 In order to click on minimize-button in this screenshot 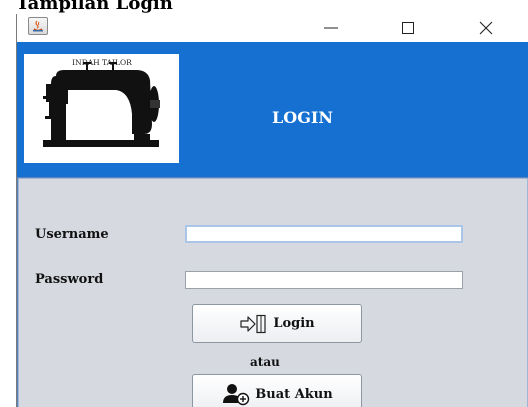, I will do `click(331, 28)`.